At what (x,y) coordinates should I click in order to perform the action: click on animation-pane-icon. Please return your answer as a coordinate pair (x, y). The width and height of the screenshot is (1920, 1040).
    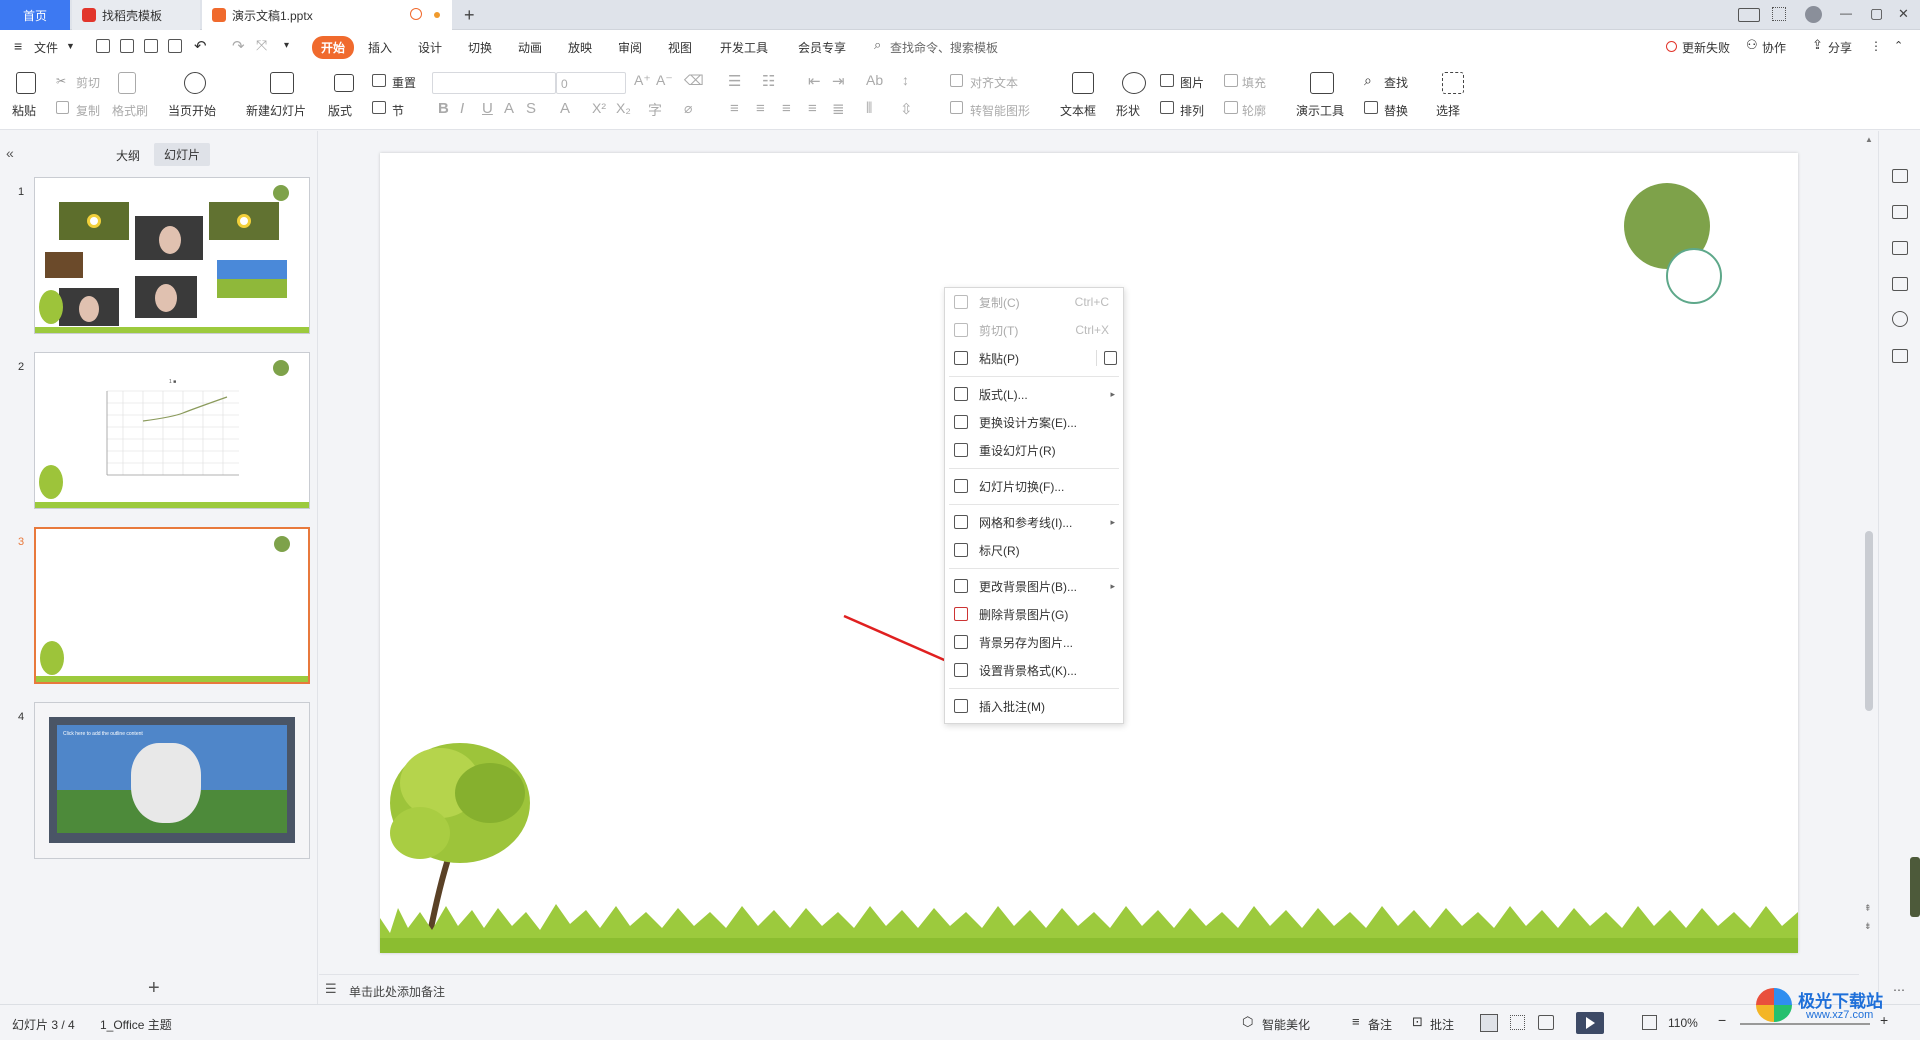
    Looking at the image, I should click on (1900, 212).